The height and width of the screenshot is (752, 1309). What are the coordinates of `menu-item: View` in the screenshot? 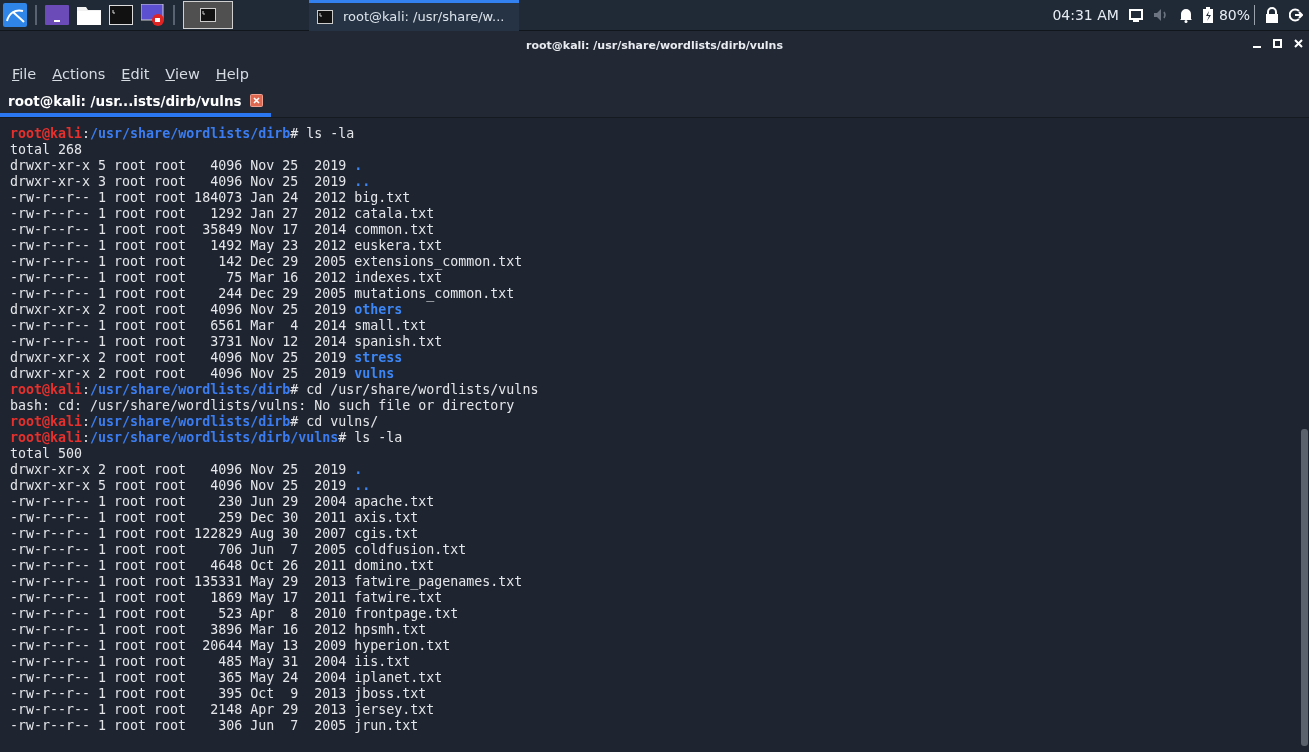 It's located at (182, 74).